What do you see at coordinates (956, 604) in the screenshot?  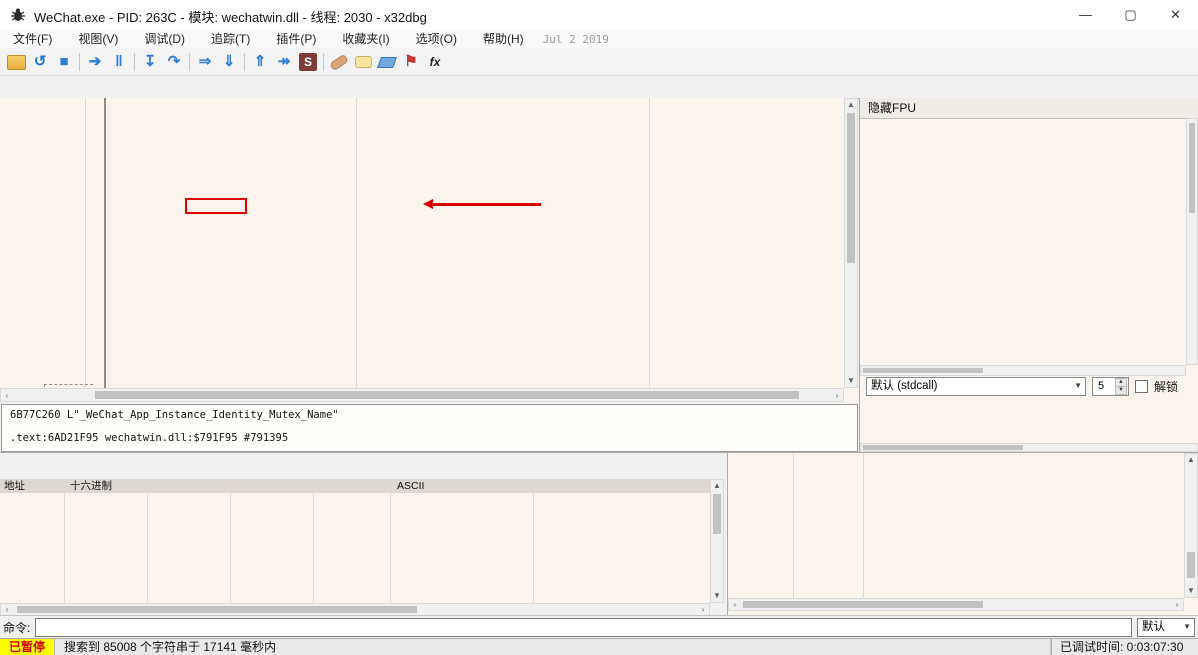 I see `stack-hscrollbar: ‹ ›` at bounding box center [956, 604].